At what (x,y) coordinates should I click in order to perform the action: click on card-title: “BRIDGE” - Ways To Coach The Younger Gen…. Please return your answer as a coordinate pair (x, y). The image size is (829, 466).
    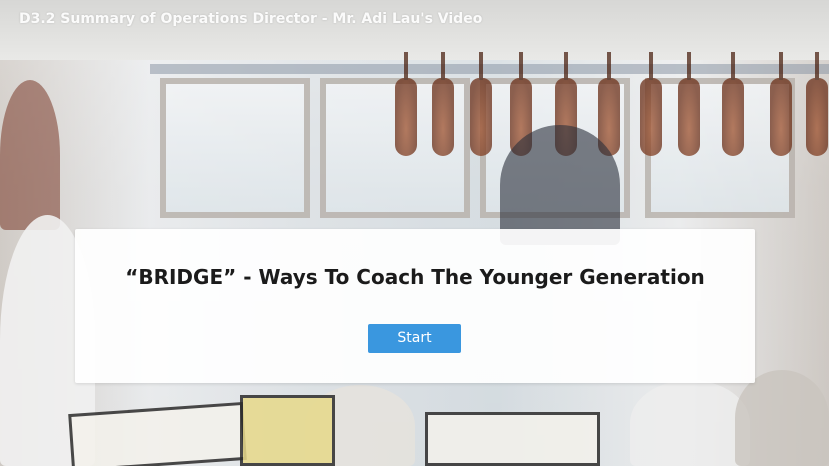
    Looking at the image, I should click on (415, 277).